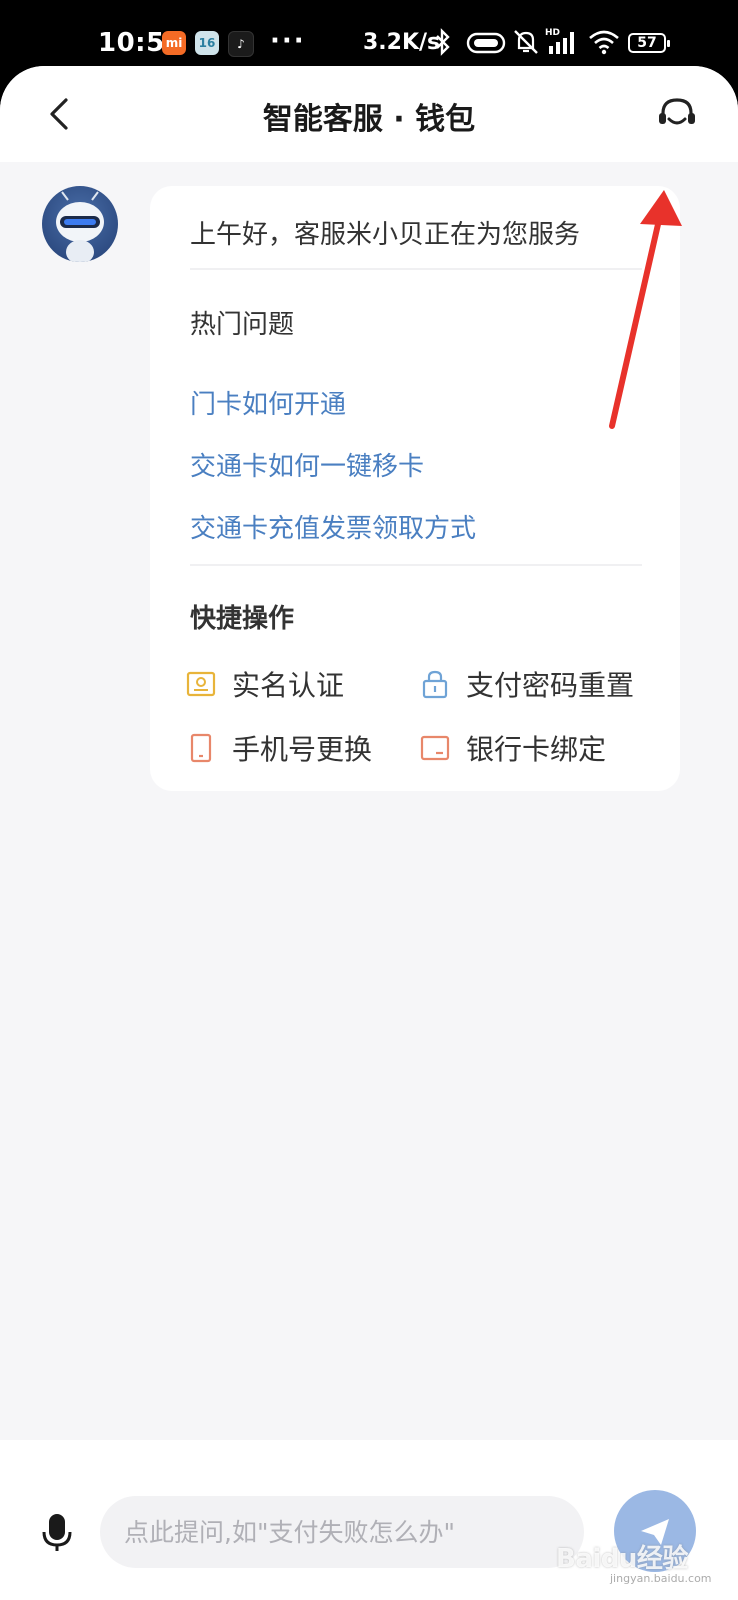  I want to click on tiktok-app-icon: ♪, so click(241, 44).